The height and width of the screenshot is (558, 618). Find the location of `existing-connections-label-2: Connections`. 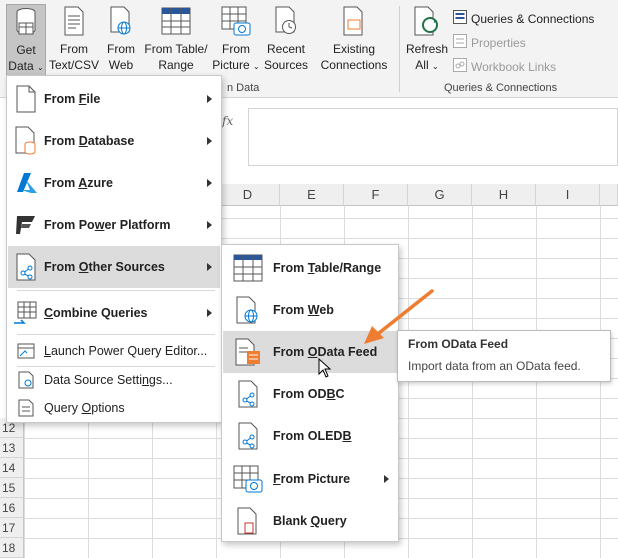

existing-connections-label-2: Connections is located at coordinates (354, 65).